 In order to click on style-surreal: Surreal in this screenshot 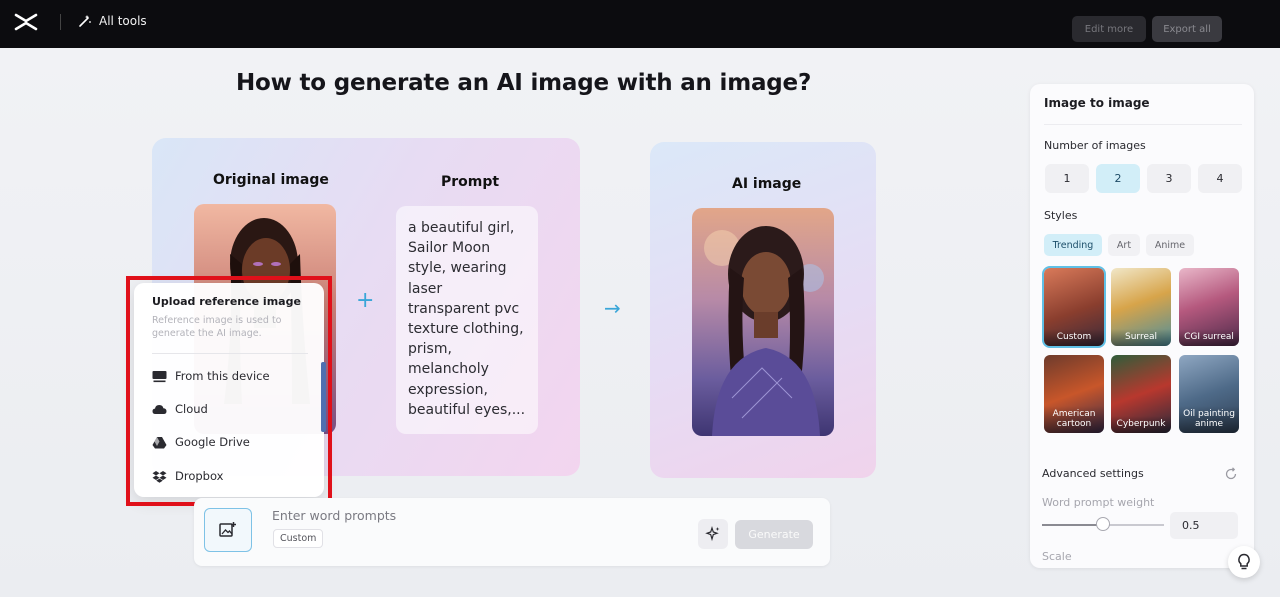, I will do `click(1141, 307)`.